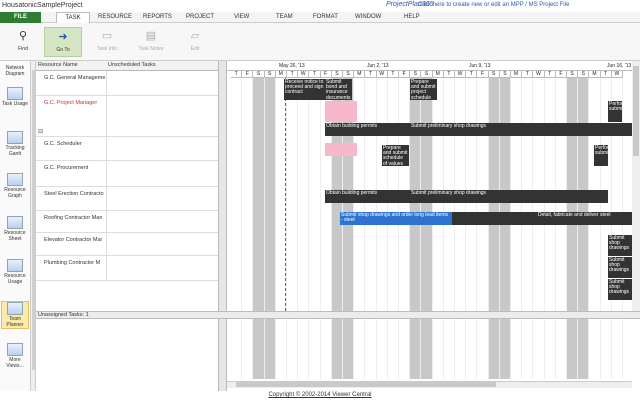  What do you see at coordinates (20, 17) in the screenshot?
I see `file-tab: FILE` at bounding box center [20, 17].